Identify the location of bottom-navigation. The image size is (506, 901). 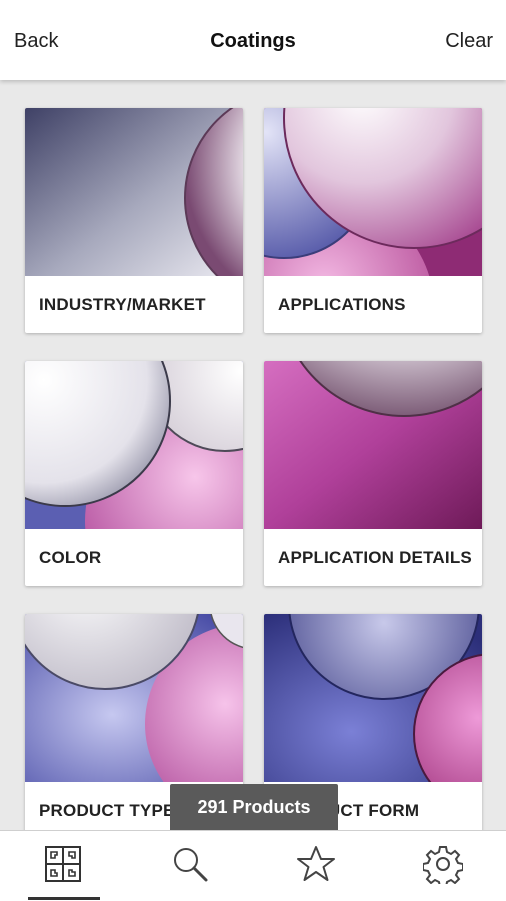
(253, 865).